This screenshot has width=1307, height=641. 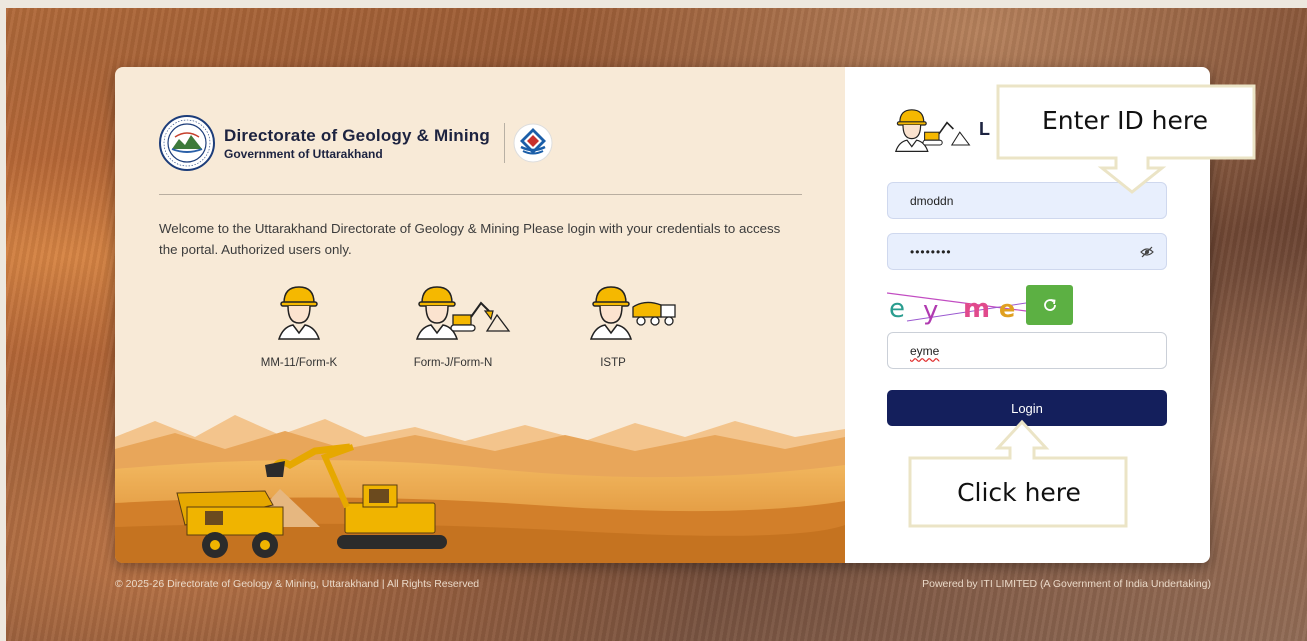 I want to click on username-value: dmoddn, so click(x=932, y=200).